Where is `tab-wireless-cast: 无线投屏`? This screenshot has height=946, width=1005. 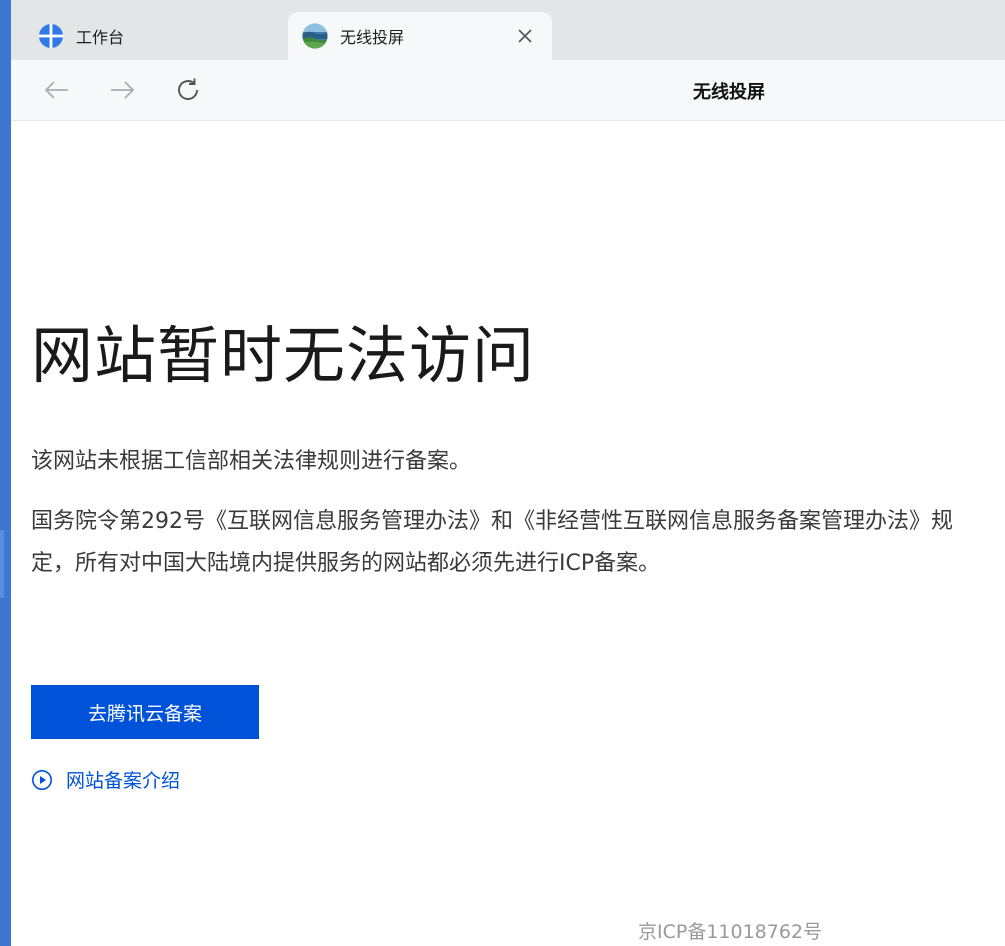 tab-wireless-cast: 无线投屏 is located at coordinates (420, 36).